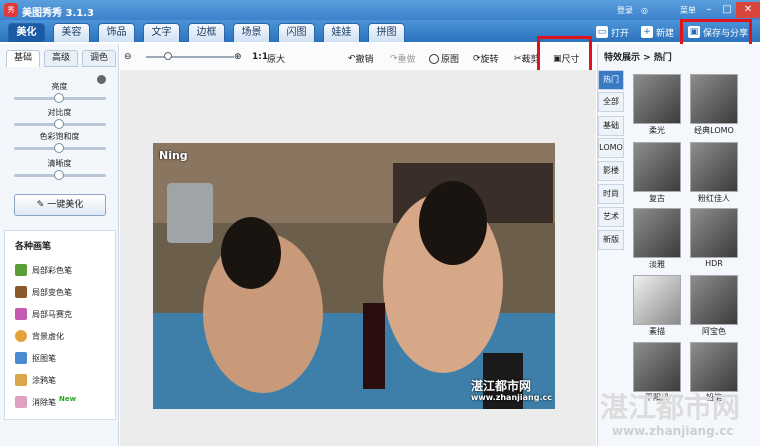  What do you see at coordinates (21, 336) in the screenshot?
I see `blur-icon` at bounding box center [21, 336].